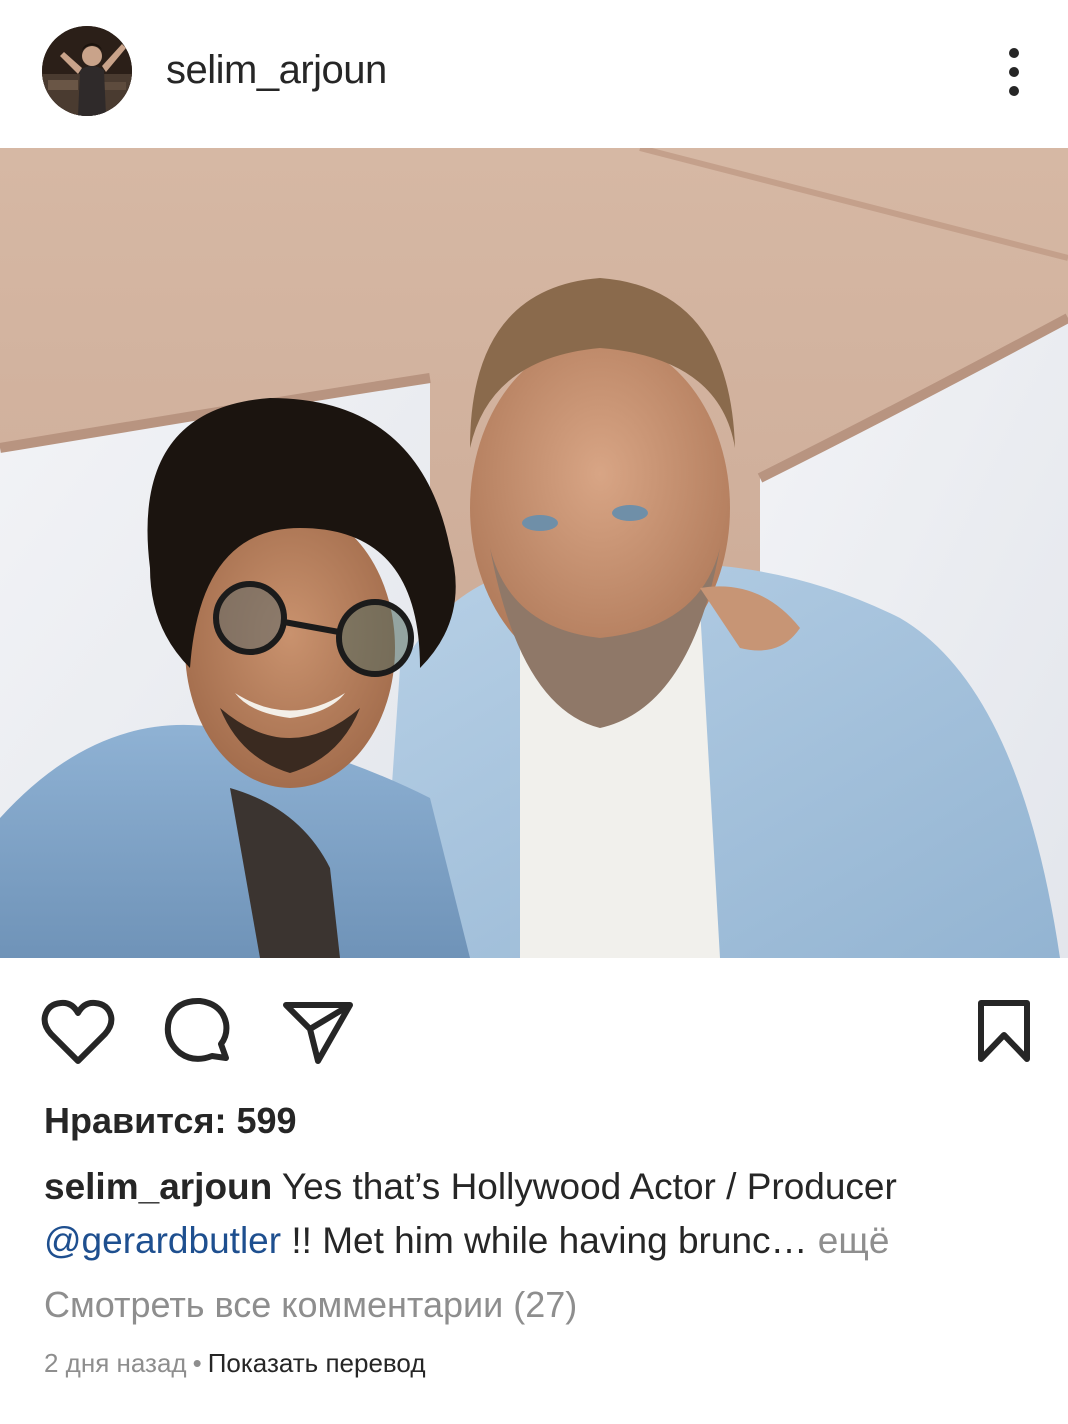 The height and width of the screenshot is (1424, 1068). I want to click on caption-more-link: ещё, so click(849, 1240).